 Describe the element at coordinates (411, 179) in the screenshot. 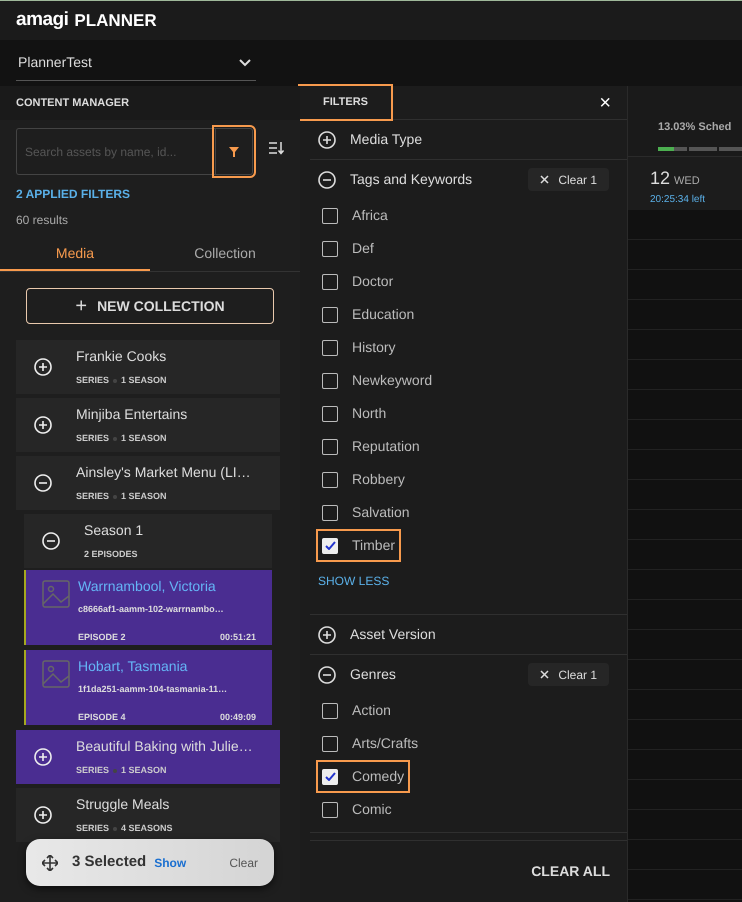

I see `section-title: Tags and Keywords` at that location.